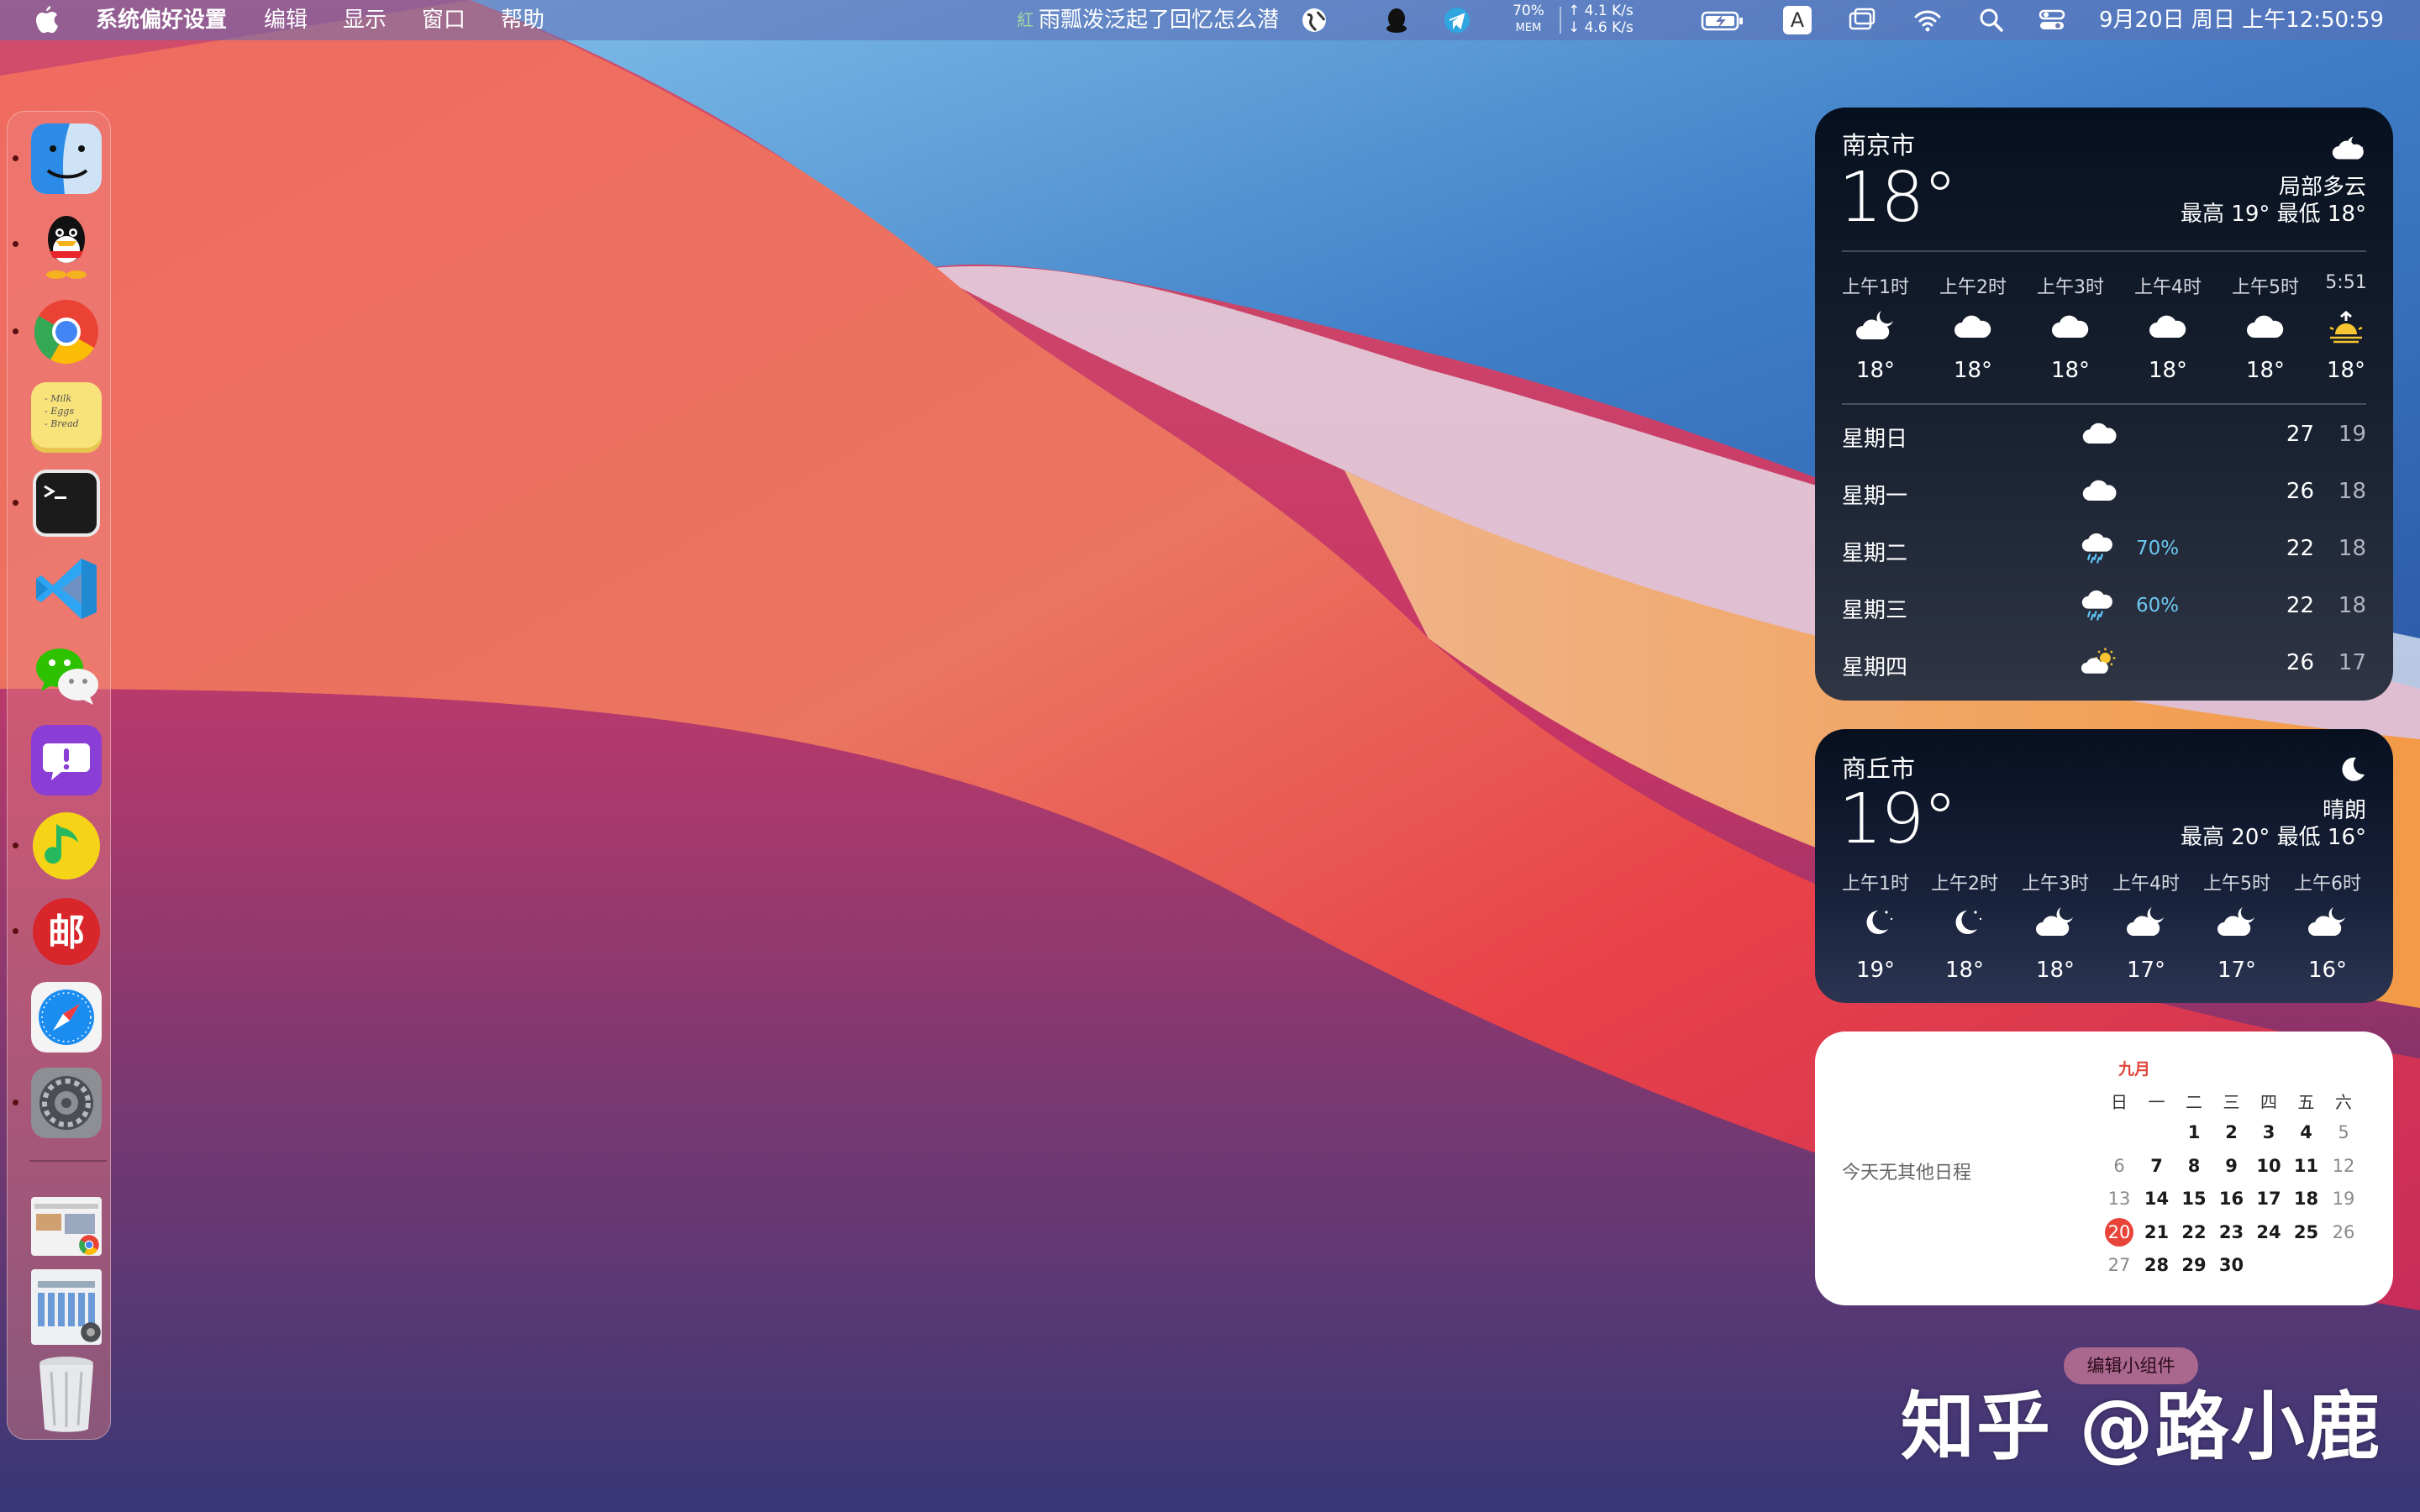 This screenshot has width=2420, height=1512. Describe the element at coordinates (2352, 434) in the screenshot. I see `forecast-low: 19` at that location.